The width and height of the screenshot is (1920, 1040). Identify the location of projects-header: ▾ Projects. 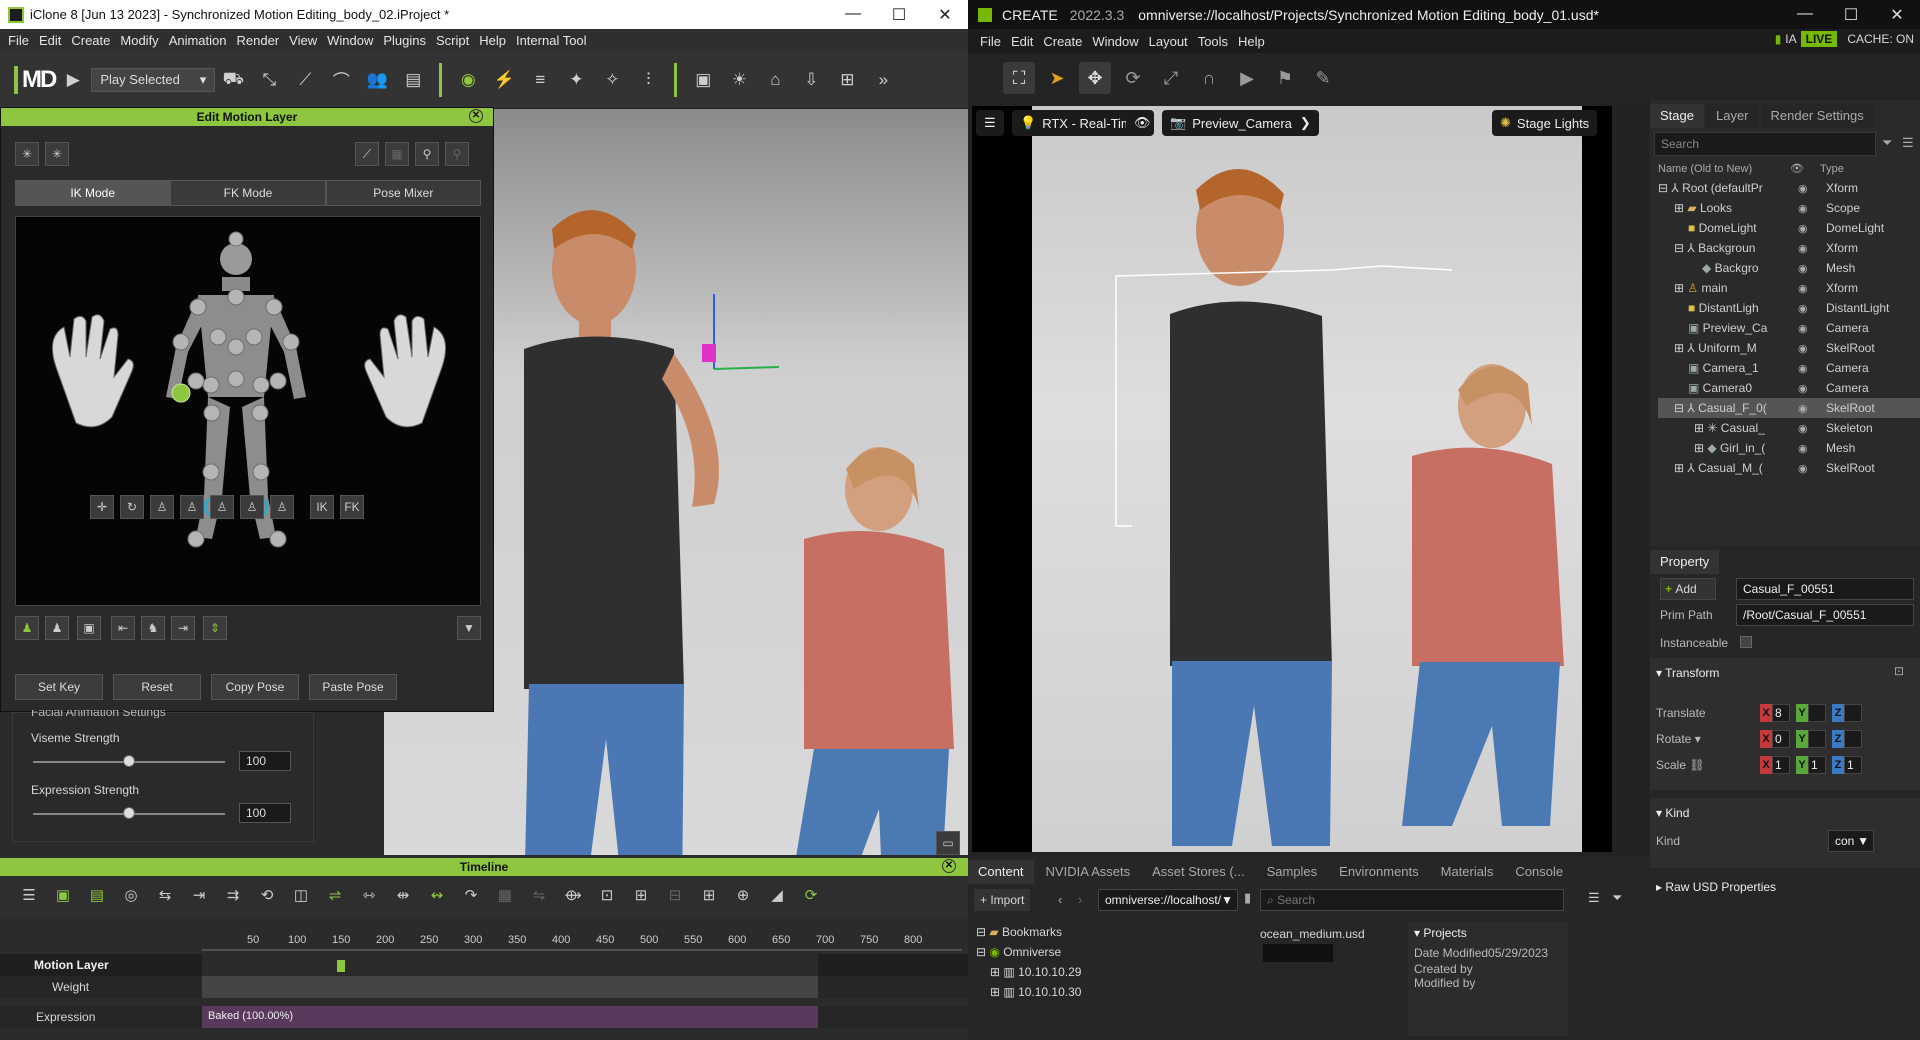
(1488, 933).